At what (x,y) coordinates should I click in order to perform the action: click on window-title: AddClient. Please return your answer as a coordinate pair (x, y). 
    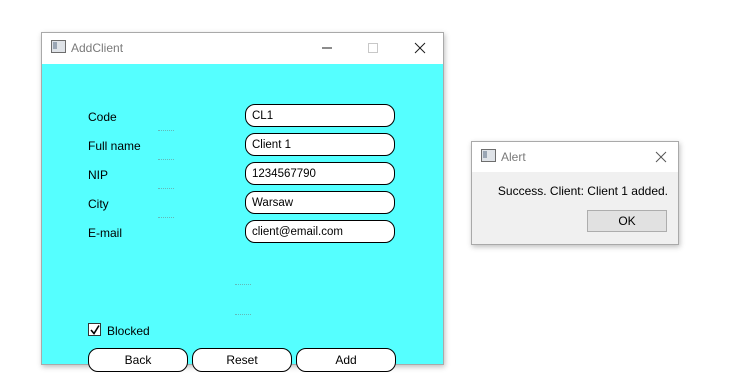
    Looking at the image, I should click on (97, 48).